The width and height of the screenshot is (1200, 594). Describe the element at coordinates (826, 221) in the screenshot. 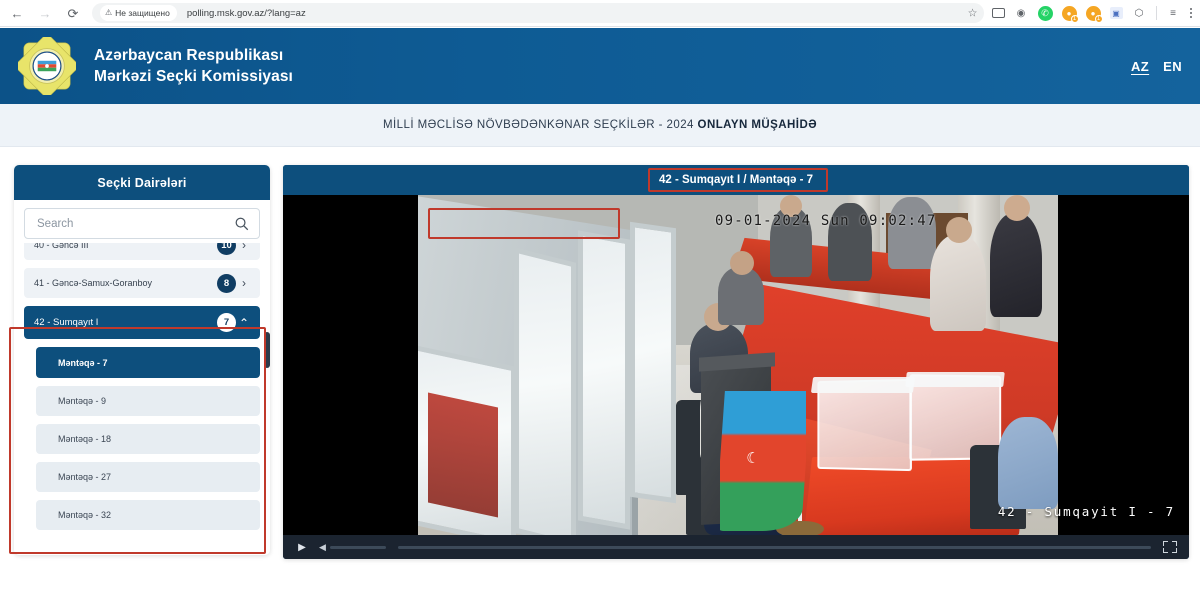

I see `video-timestamp-overlay: 09-01-2024 Sun 09:02:47` at that location.